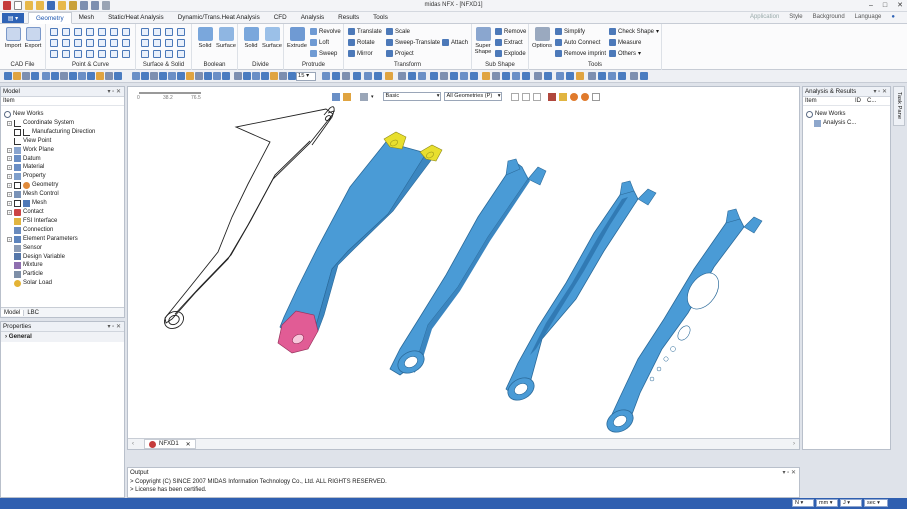 The height and width of the screenshot is (509, 907). I want to click on tree-item-mesh-control: + Mesh Control, so click(49, 194).